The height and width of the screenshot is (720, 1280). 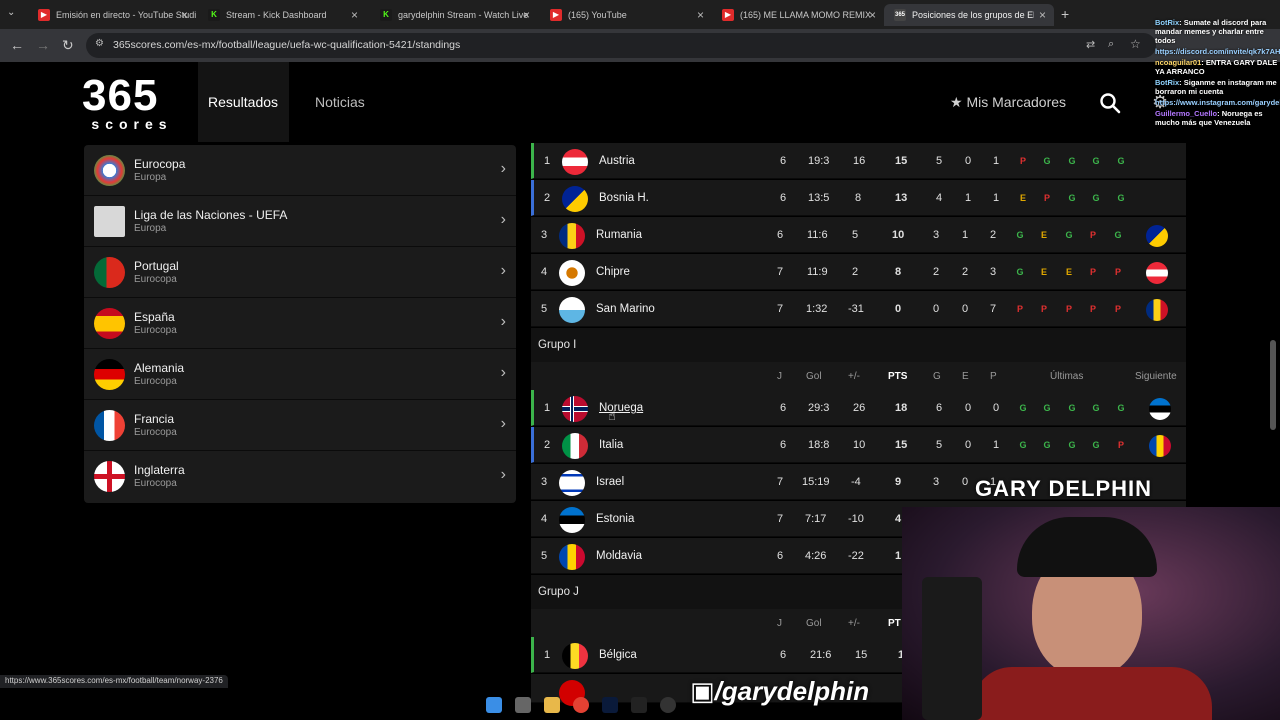 What do you see at coordinates (626, 15) in the screenshot?
I see `browser-tab: ▶ (165) YouTube ×` at bounding box center [626, 15].